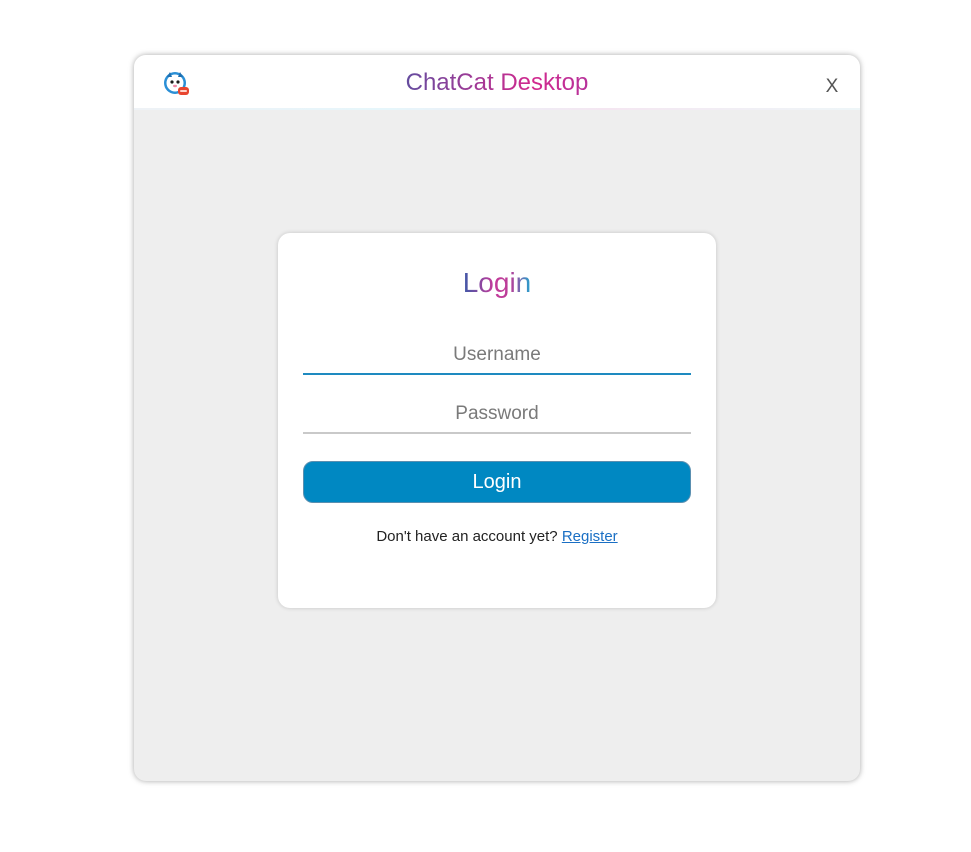 This screenshot has width=971, height=852. I want to click on window-title: ChatCat Desktop, so click(497, 83).